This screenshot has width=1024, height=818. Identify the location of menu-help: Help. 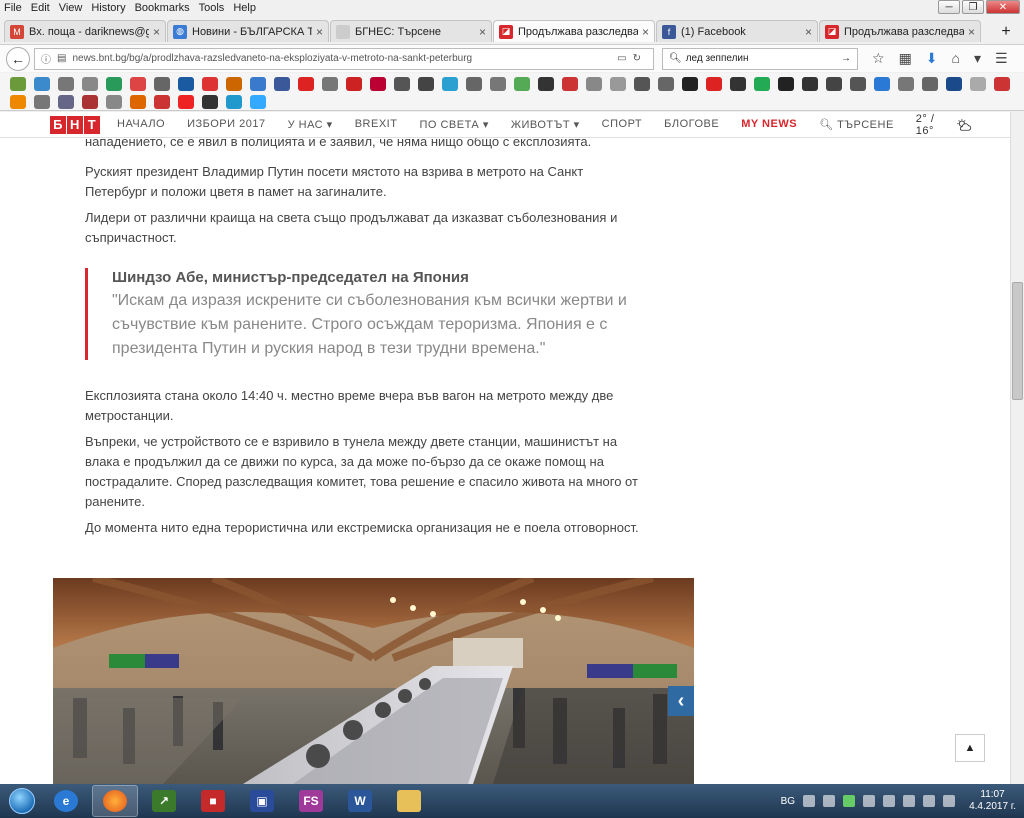
(244, 8).